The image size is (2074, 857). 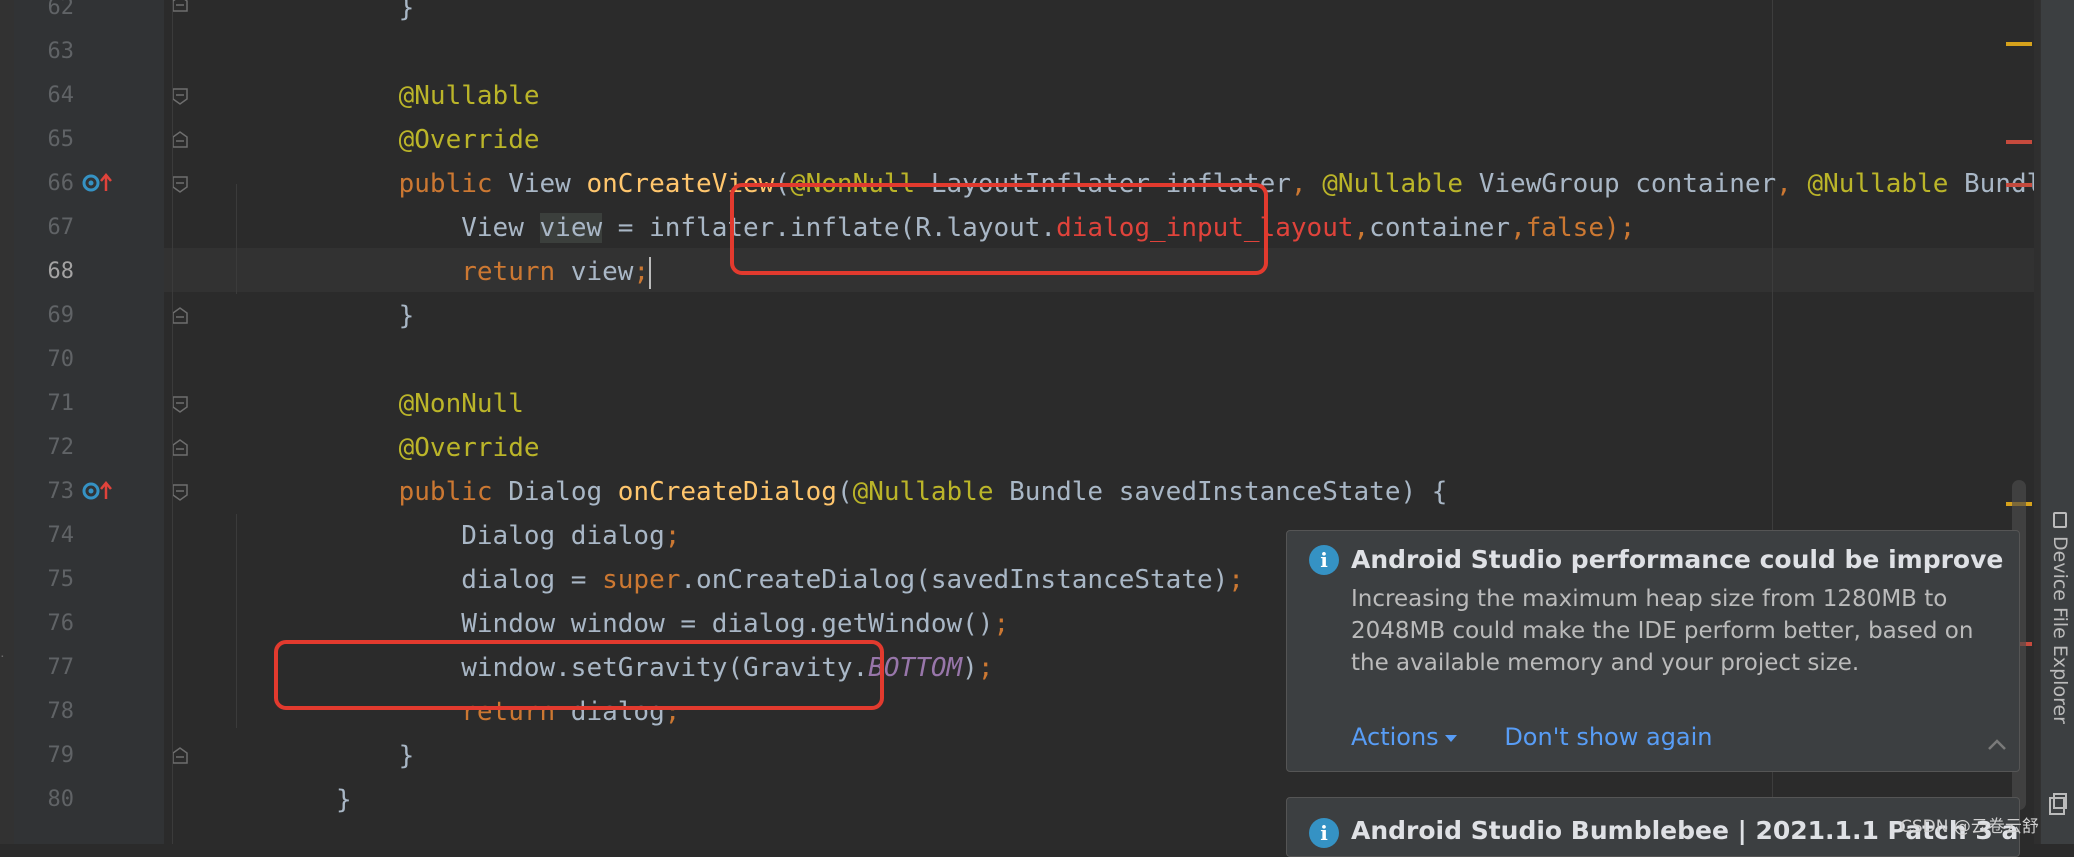 I want to click on watermark: CSDN @云卷云舒, so click(x=1969, y=827).